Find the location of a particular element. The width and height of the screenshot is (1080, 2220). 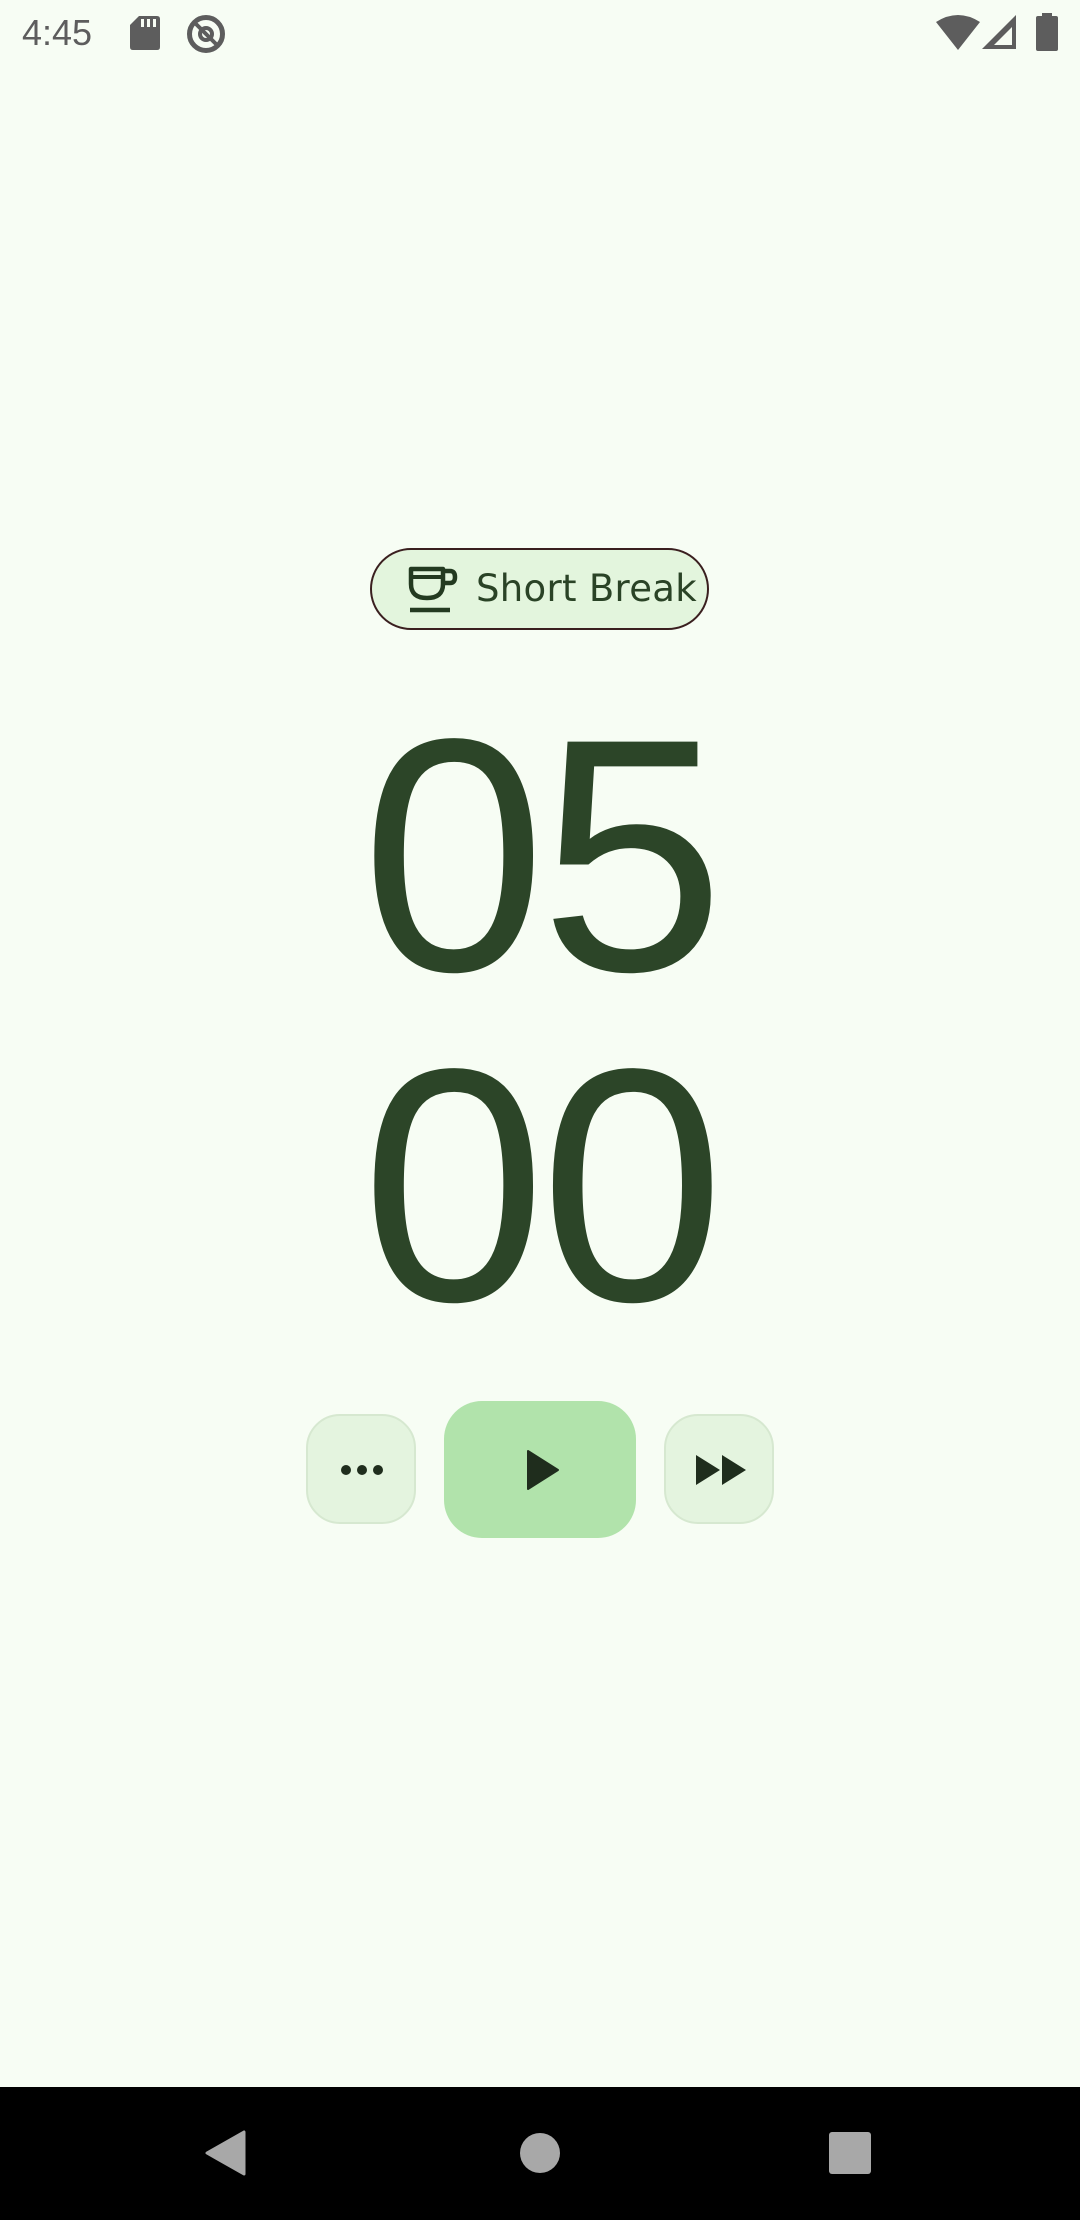

navigation-bar is located at coordinates (540, 2153).